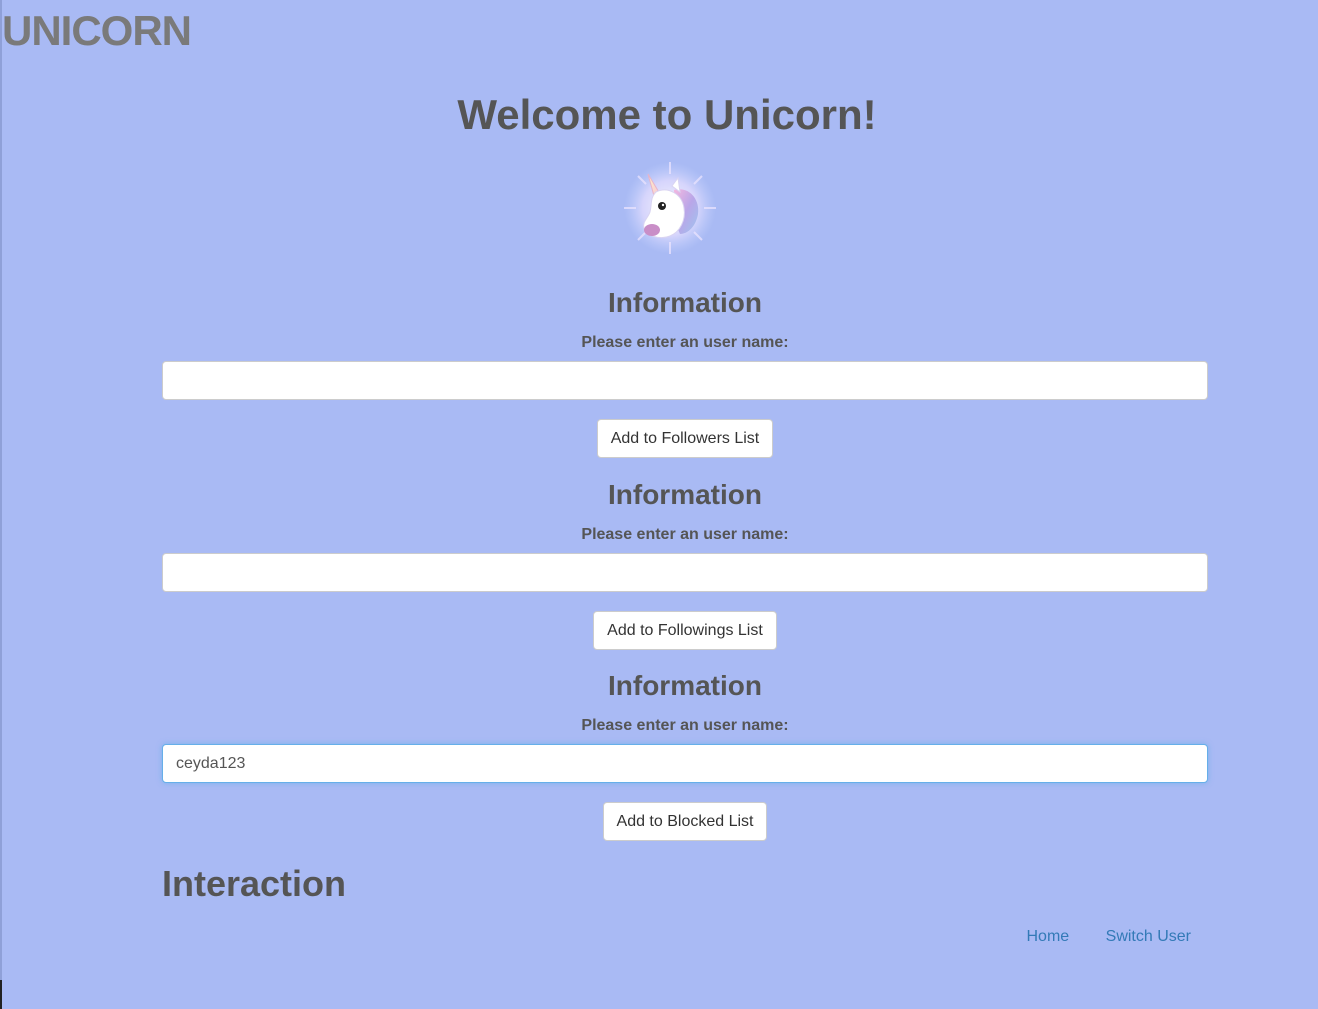  What do you see at coordinates (670, 208) in the screenshot?
I see `unicorn-head-icon` at bounding box center [670, 208].